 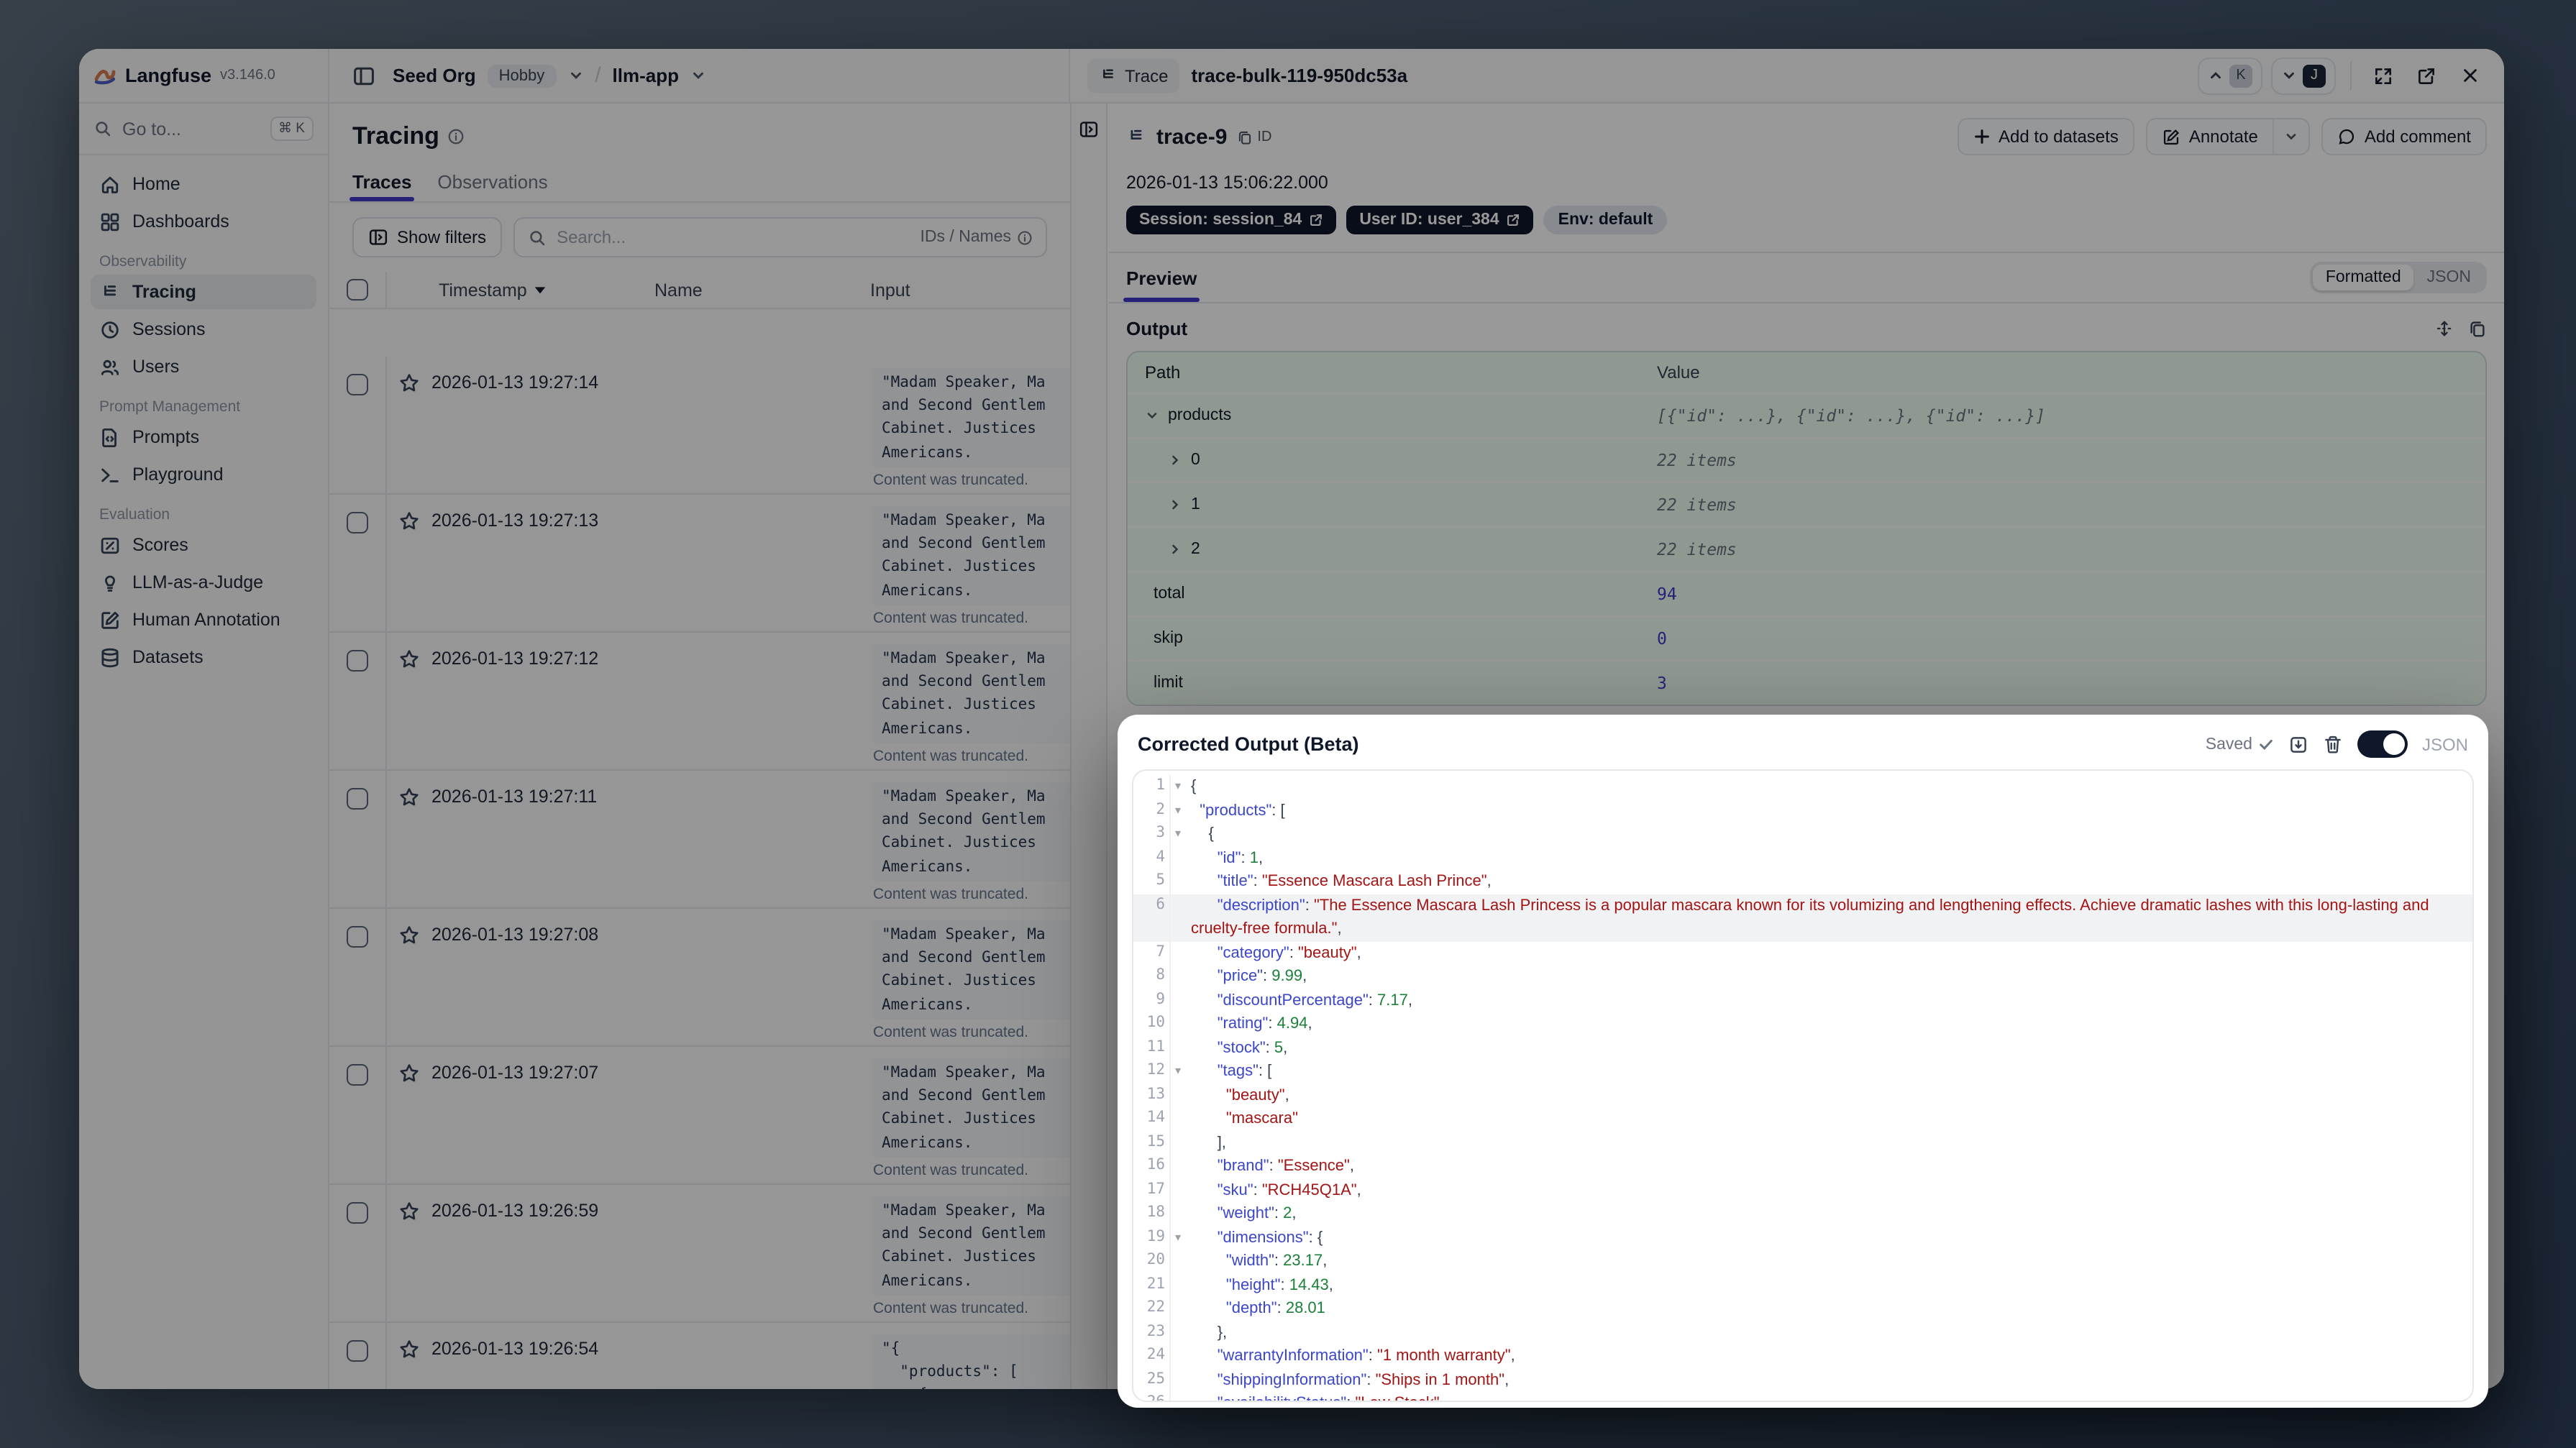 What do you see at coordinates (1152, 1332) in the screenshot?
I see `line-number: 23` at bounding box center [1152, 1332].